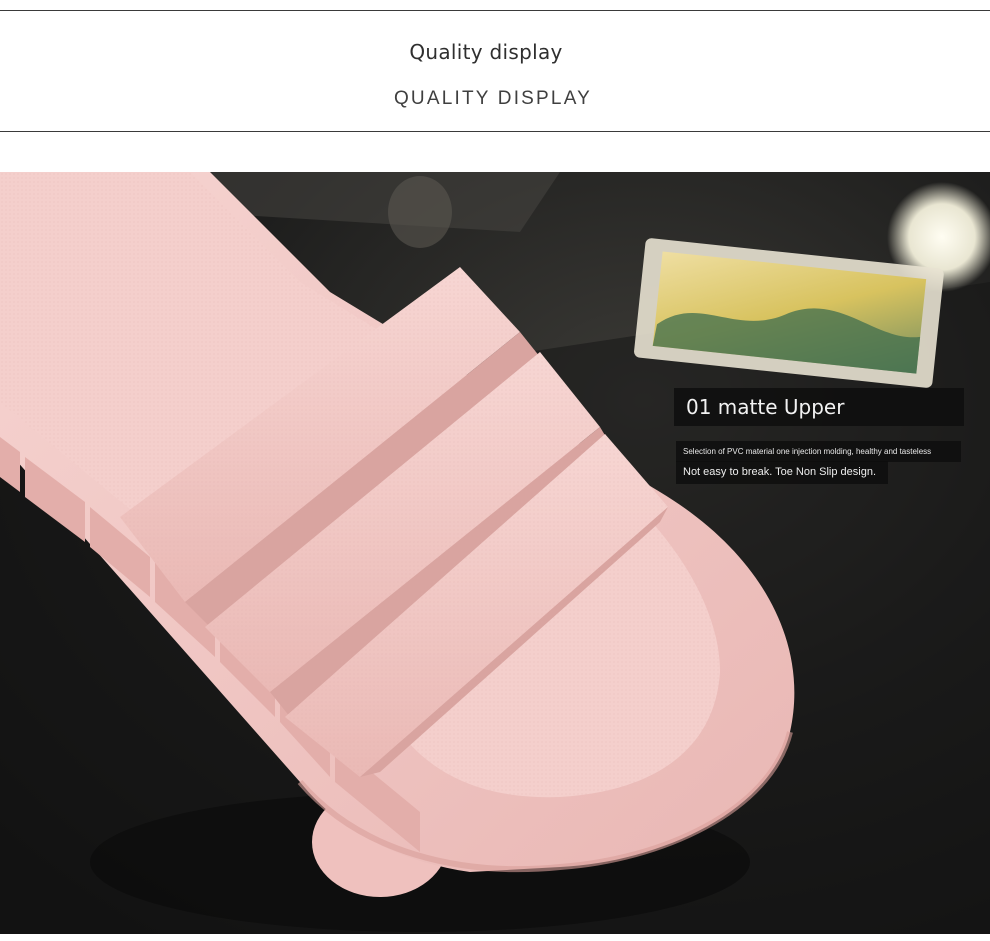  I want to click on bottom-divider, so click(495, 131).